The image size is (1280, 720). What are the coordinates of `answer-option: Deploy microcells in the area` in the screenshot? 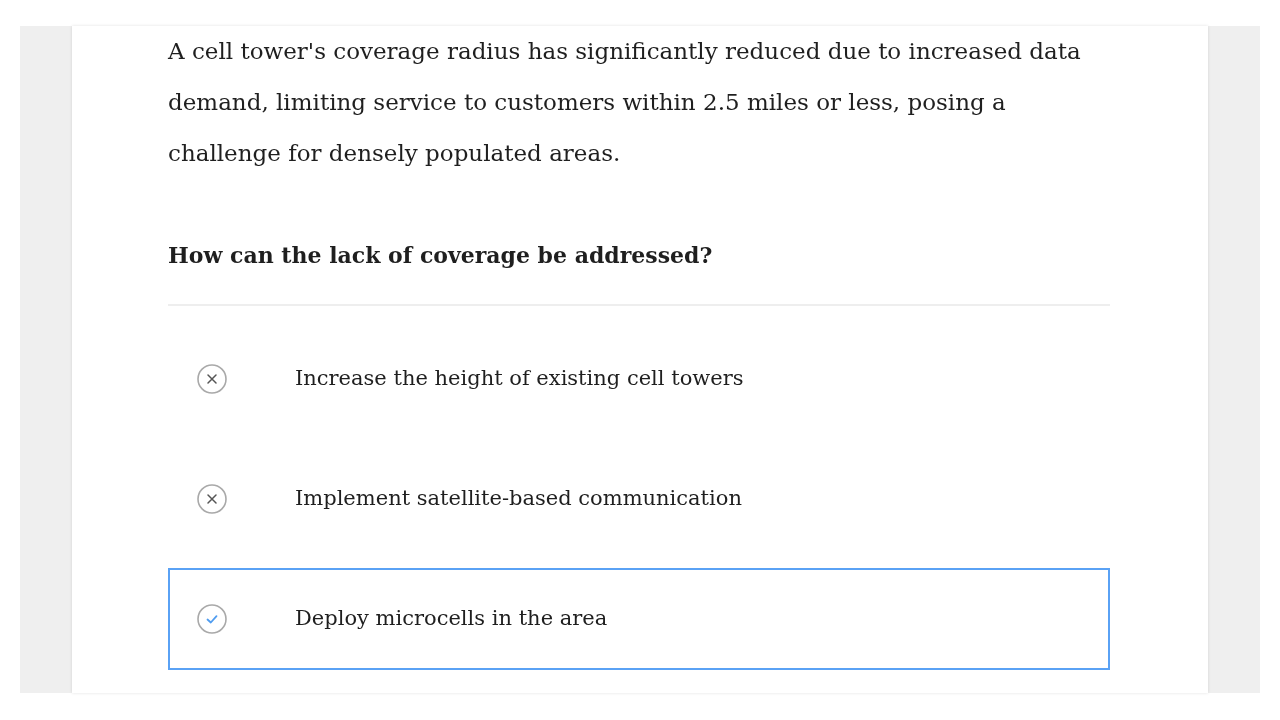 It's located at (639, 619).